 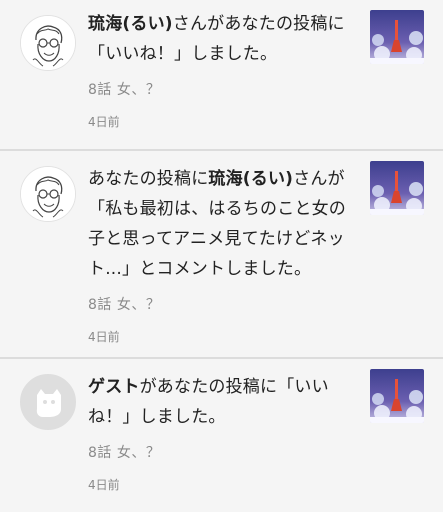 I want to click on message-text-prefix: あなたの投稿に, so click(x=148, y=179).